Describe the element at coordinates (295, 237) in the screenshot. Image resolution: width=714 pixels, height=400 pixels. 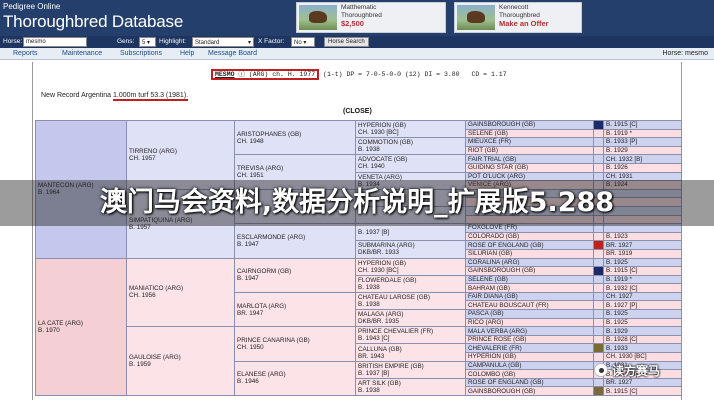
I see `ancestor-name-link: ESCLARMONDE (ARG)` at that location.